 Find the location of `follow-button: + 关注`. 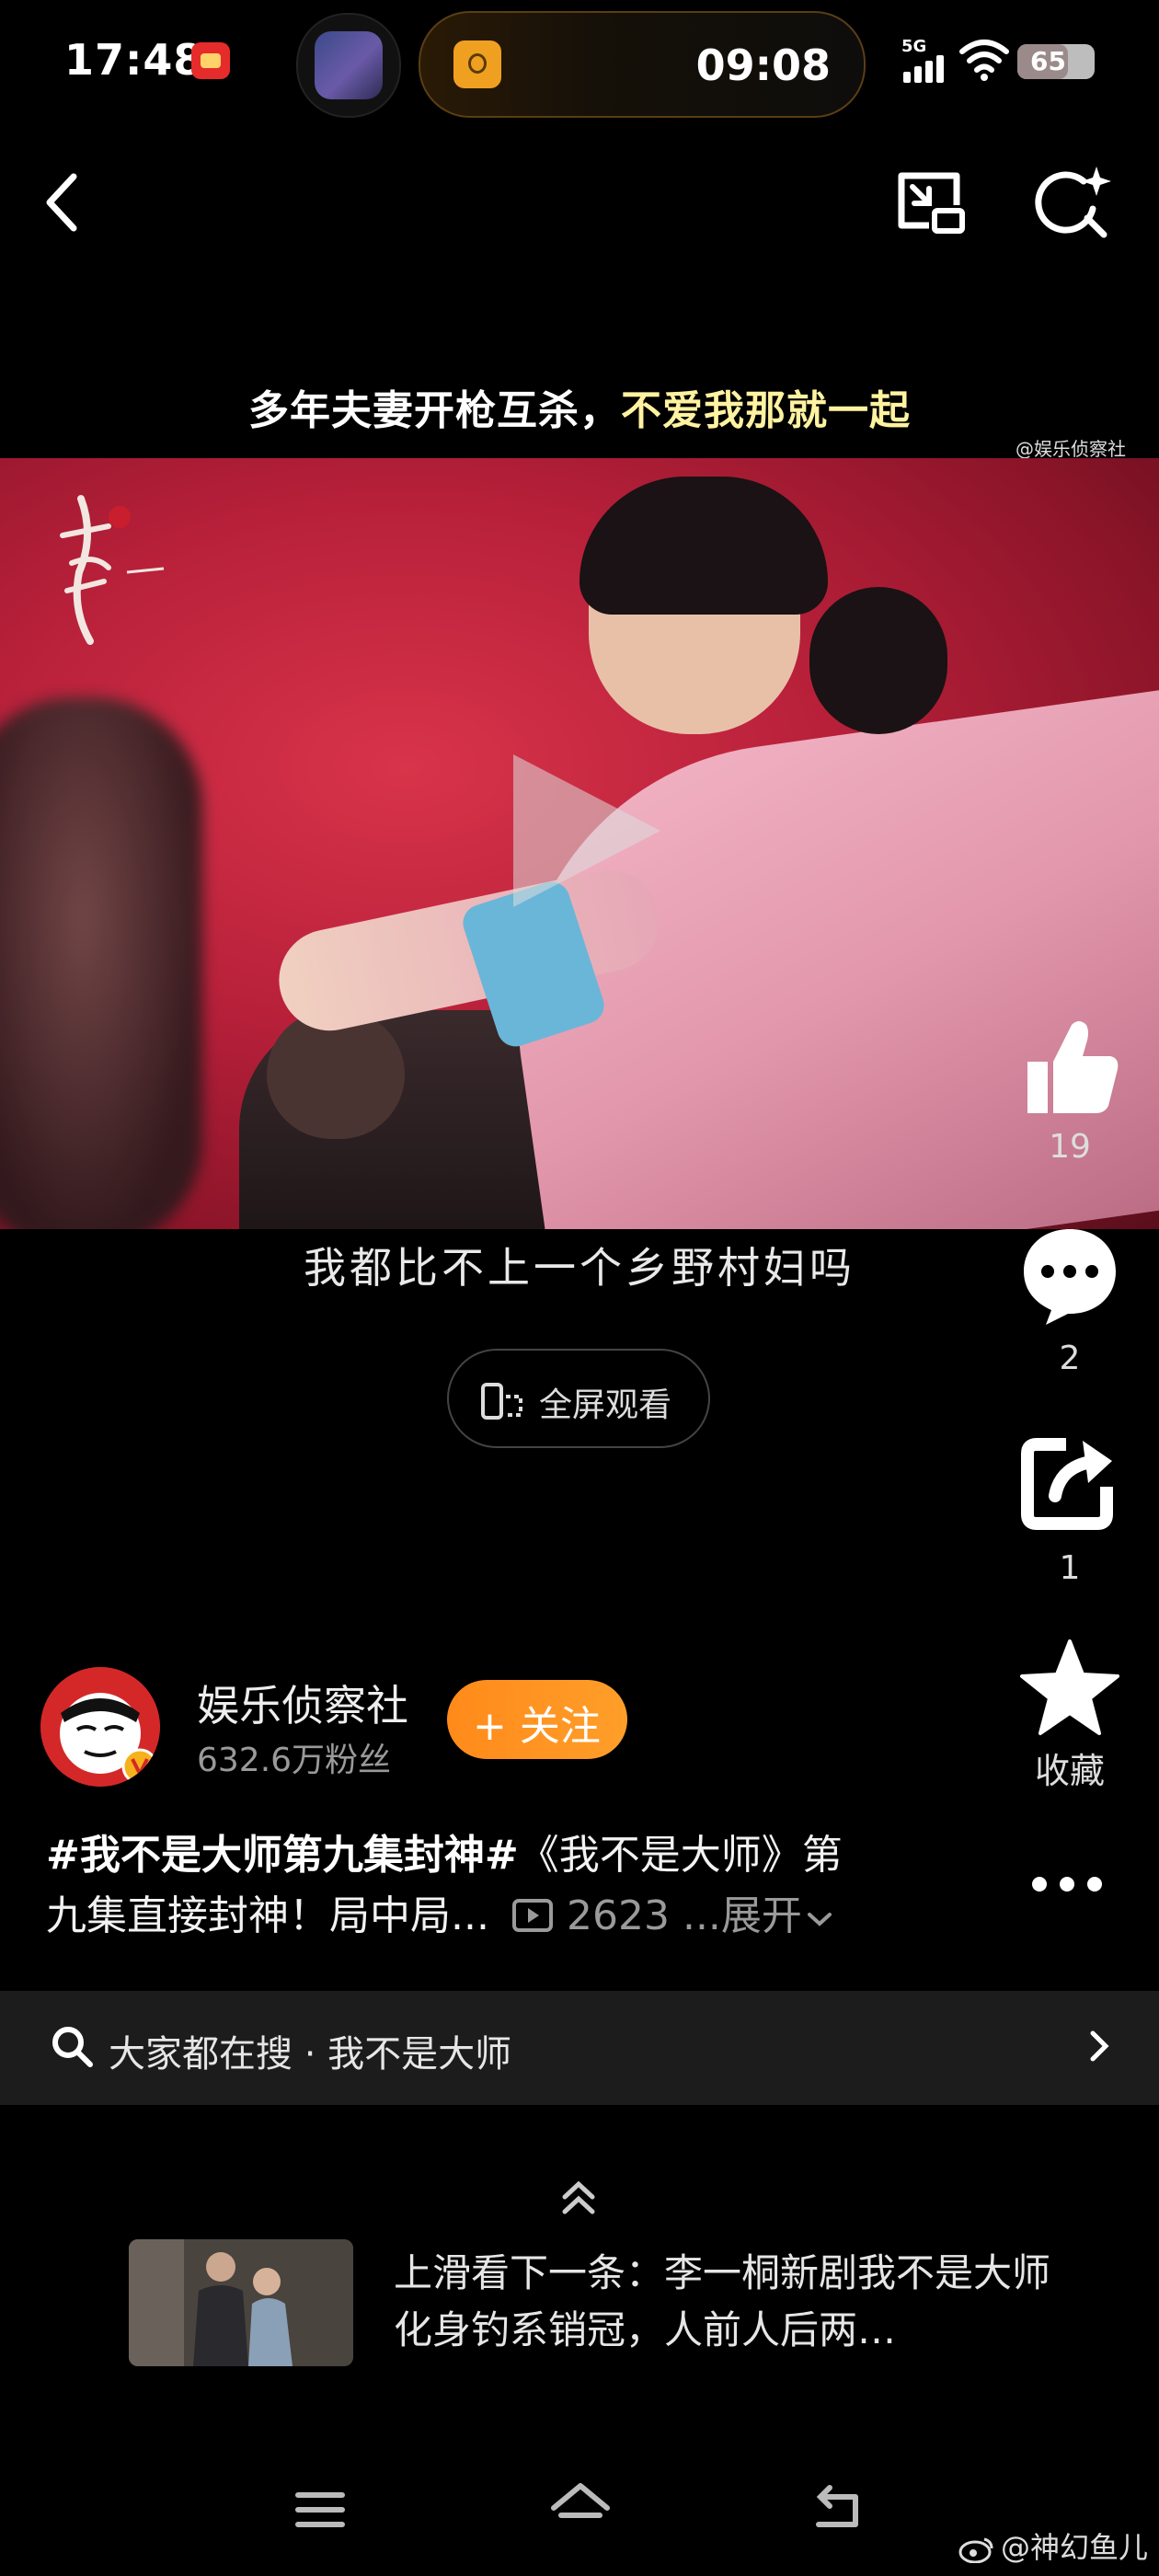

follow-button: + 关注 is located at coordinates (537, 1719).